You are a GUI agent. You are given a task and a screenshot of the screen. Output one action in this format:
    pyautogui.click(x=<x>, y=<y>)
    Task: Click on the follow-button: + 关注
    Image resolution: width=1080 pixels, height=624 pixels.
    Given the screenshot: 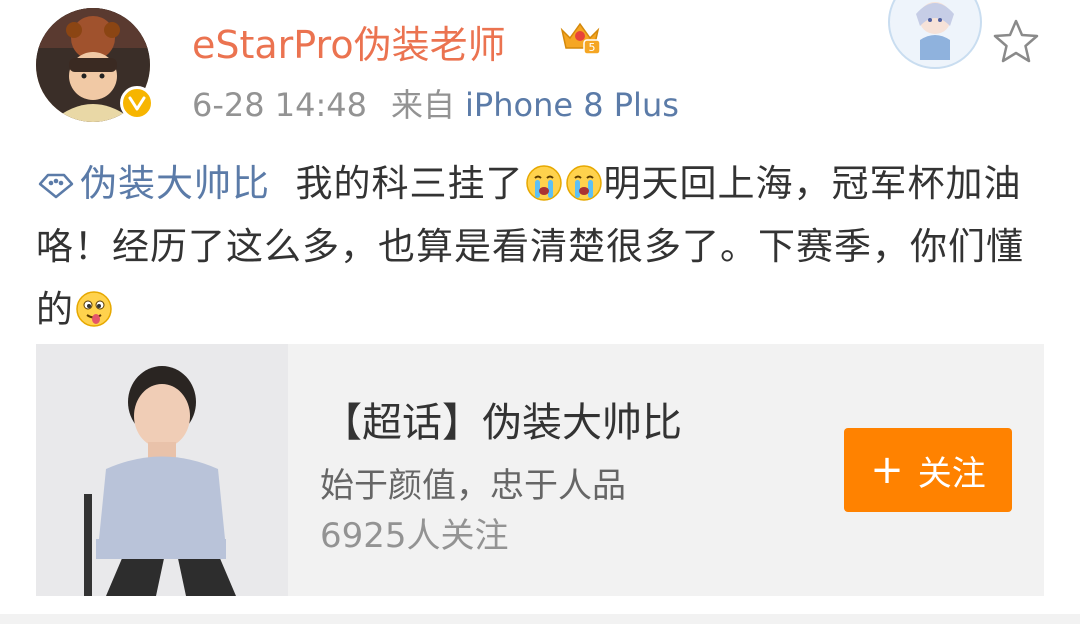 What is the action you would take?
    pyautogui.click(x=928, y=470)
    